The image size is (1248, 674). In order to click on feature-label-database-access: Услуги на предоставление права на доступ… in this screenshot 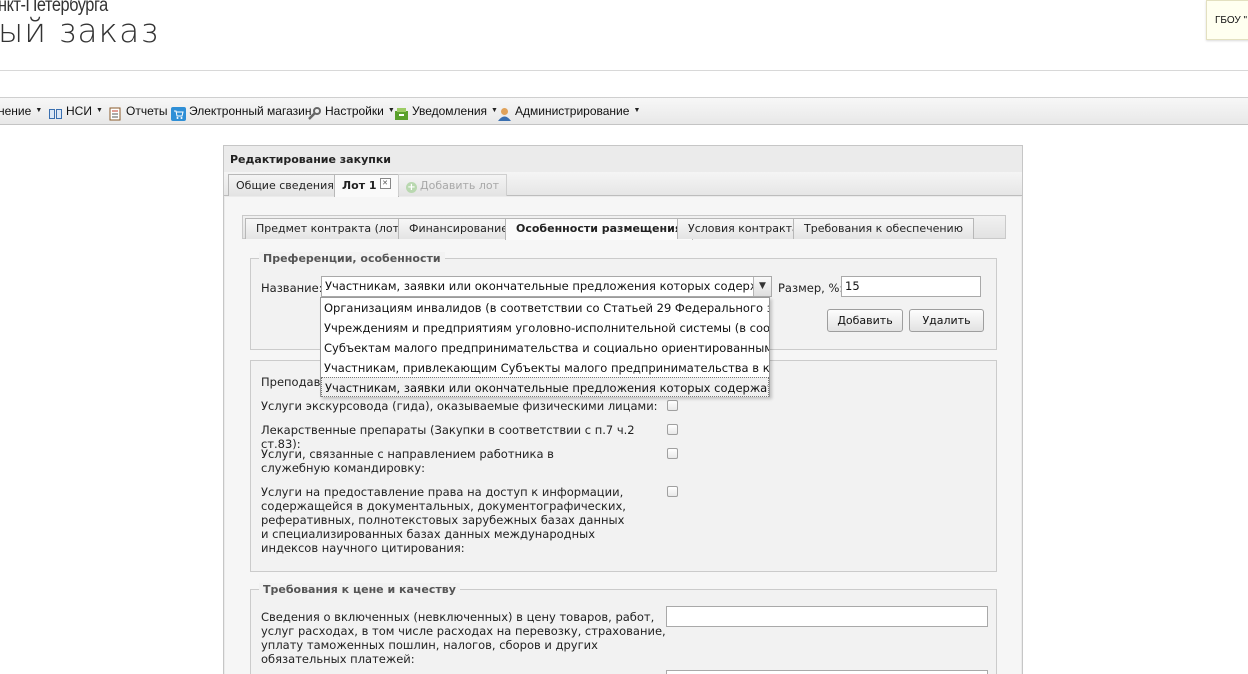, I will do `click(443, 520)`.